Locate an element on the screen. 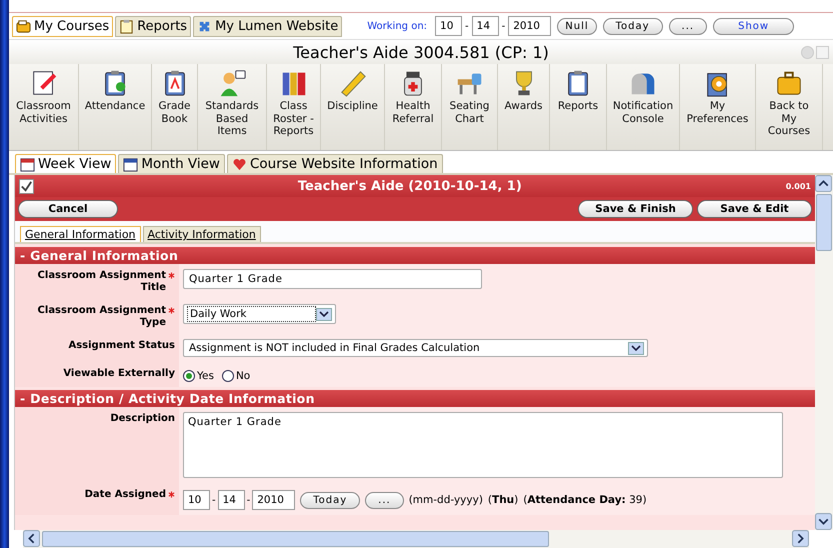  tab: Month View is located at coordinates (171, 163).